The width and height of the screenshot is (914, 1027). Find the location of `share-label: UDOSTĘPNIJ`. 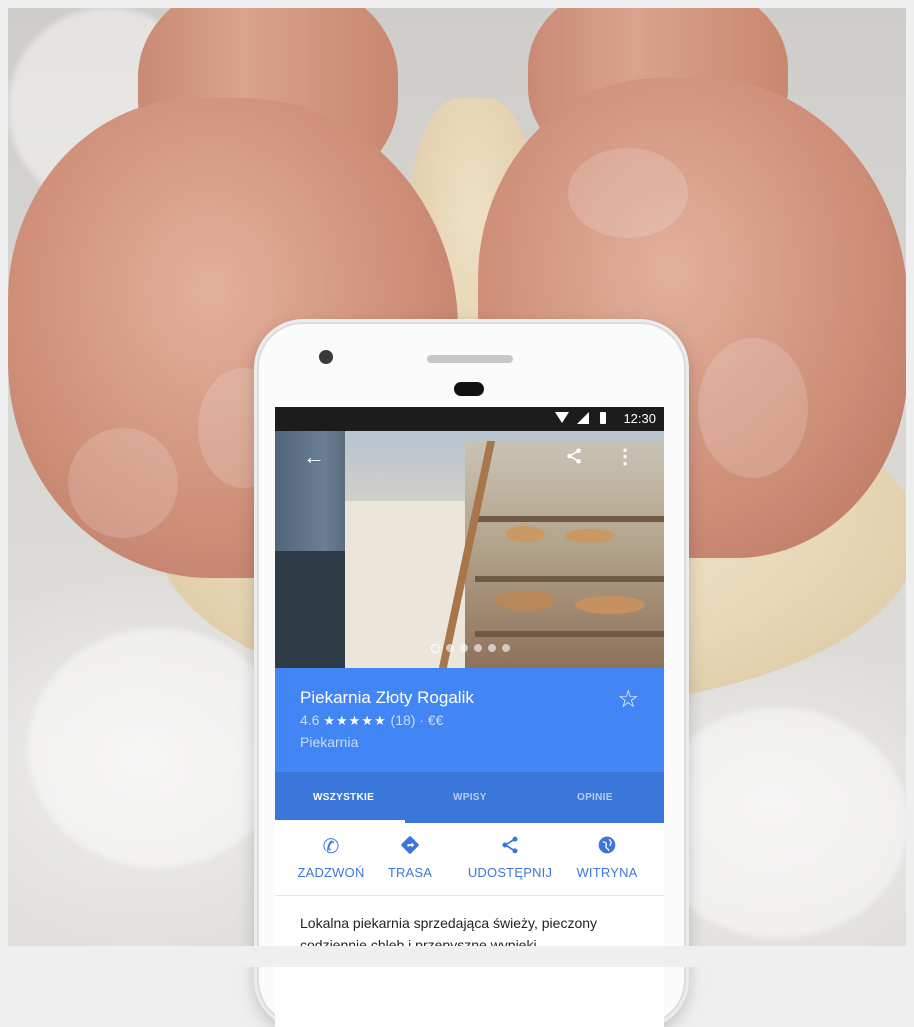

share-label: UDOSTĘPNIJ is located at coordinates (510, 872).